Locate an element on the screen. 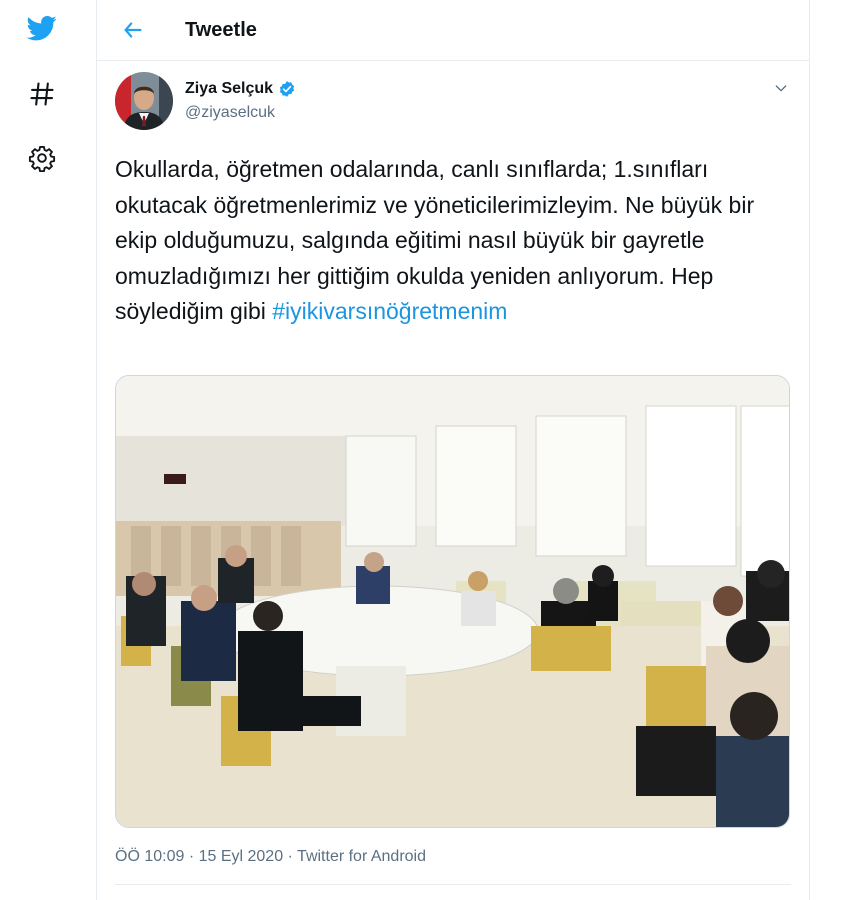 This screenshot has width=842, height=900. author-row: Ziya Selçuk is located at coordinates (240, 89).